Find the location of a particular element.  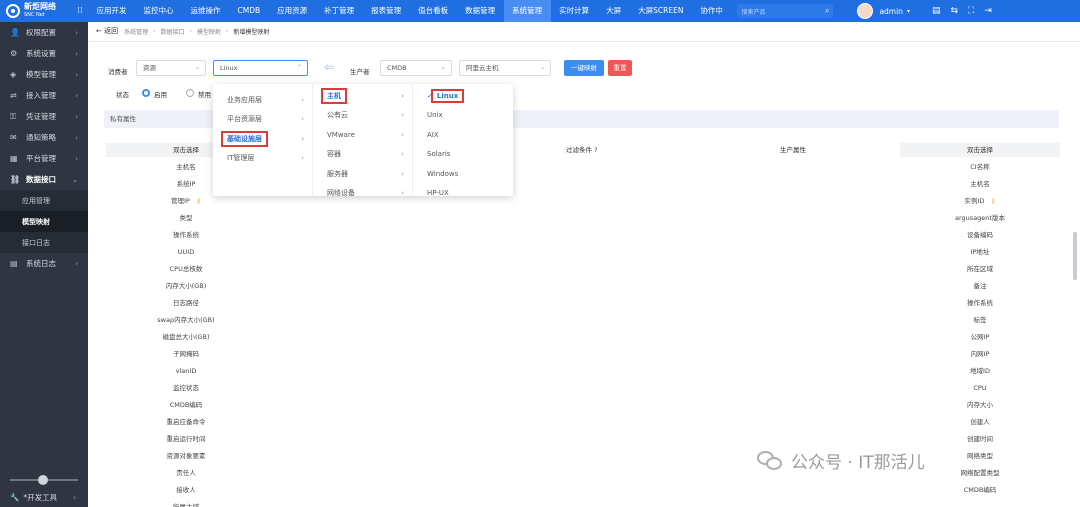

status-enabled-radio is located at coordinates (146, 93).